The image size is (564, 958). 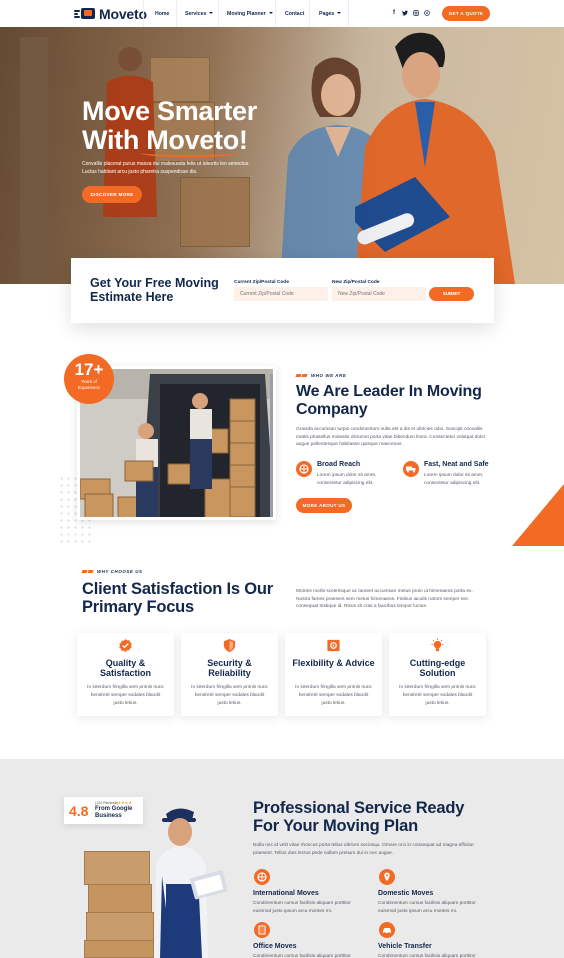 What do you see at coordinates (411, 469) in the screenshot?
I see `truck-icon` at bounding box center [411, 469].